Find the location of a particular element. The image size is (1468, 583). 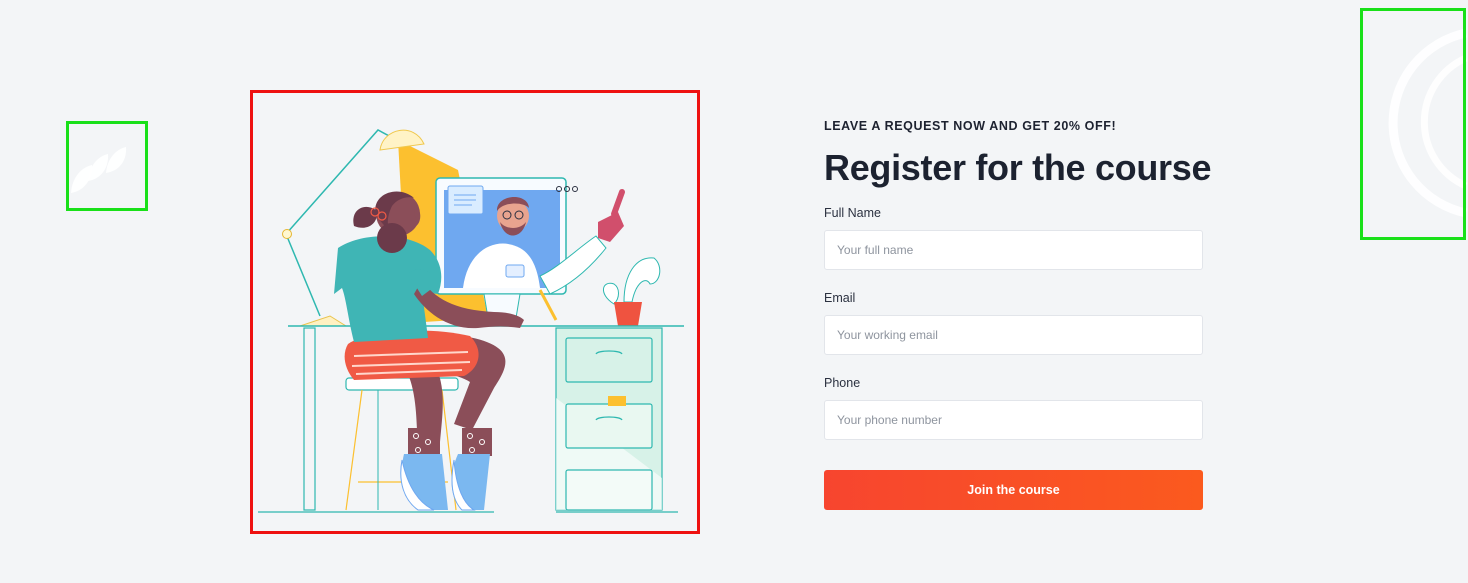

email-field-group: Email is located at coordinates (1014, 322).